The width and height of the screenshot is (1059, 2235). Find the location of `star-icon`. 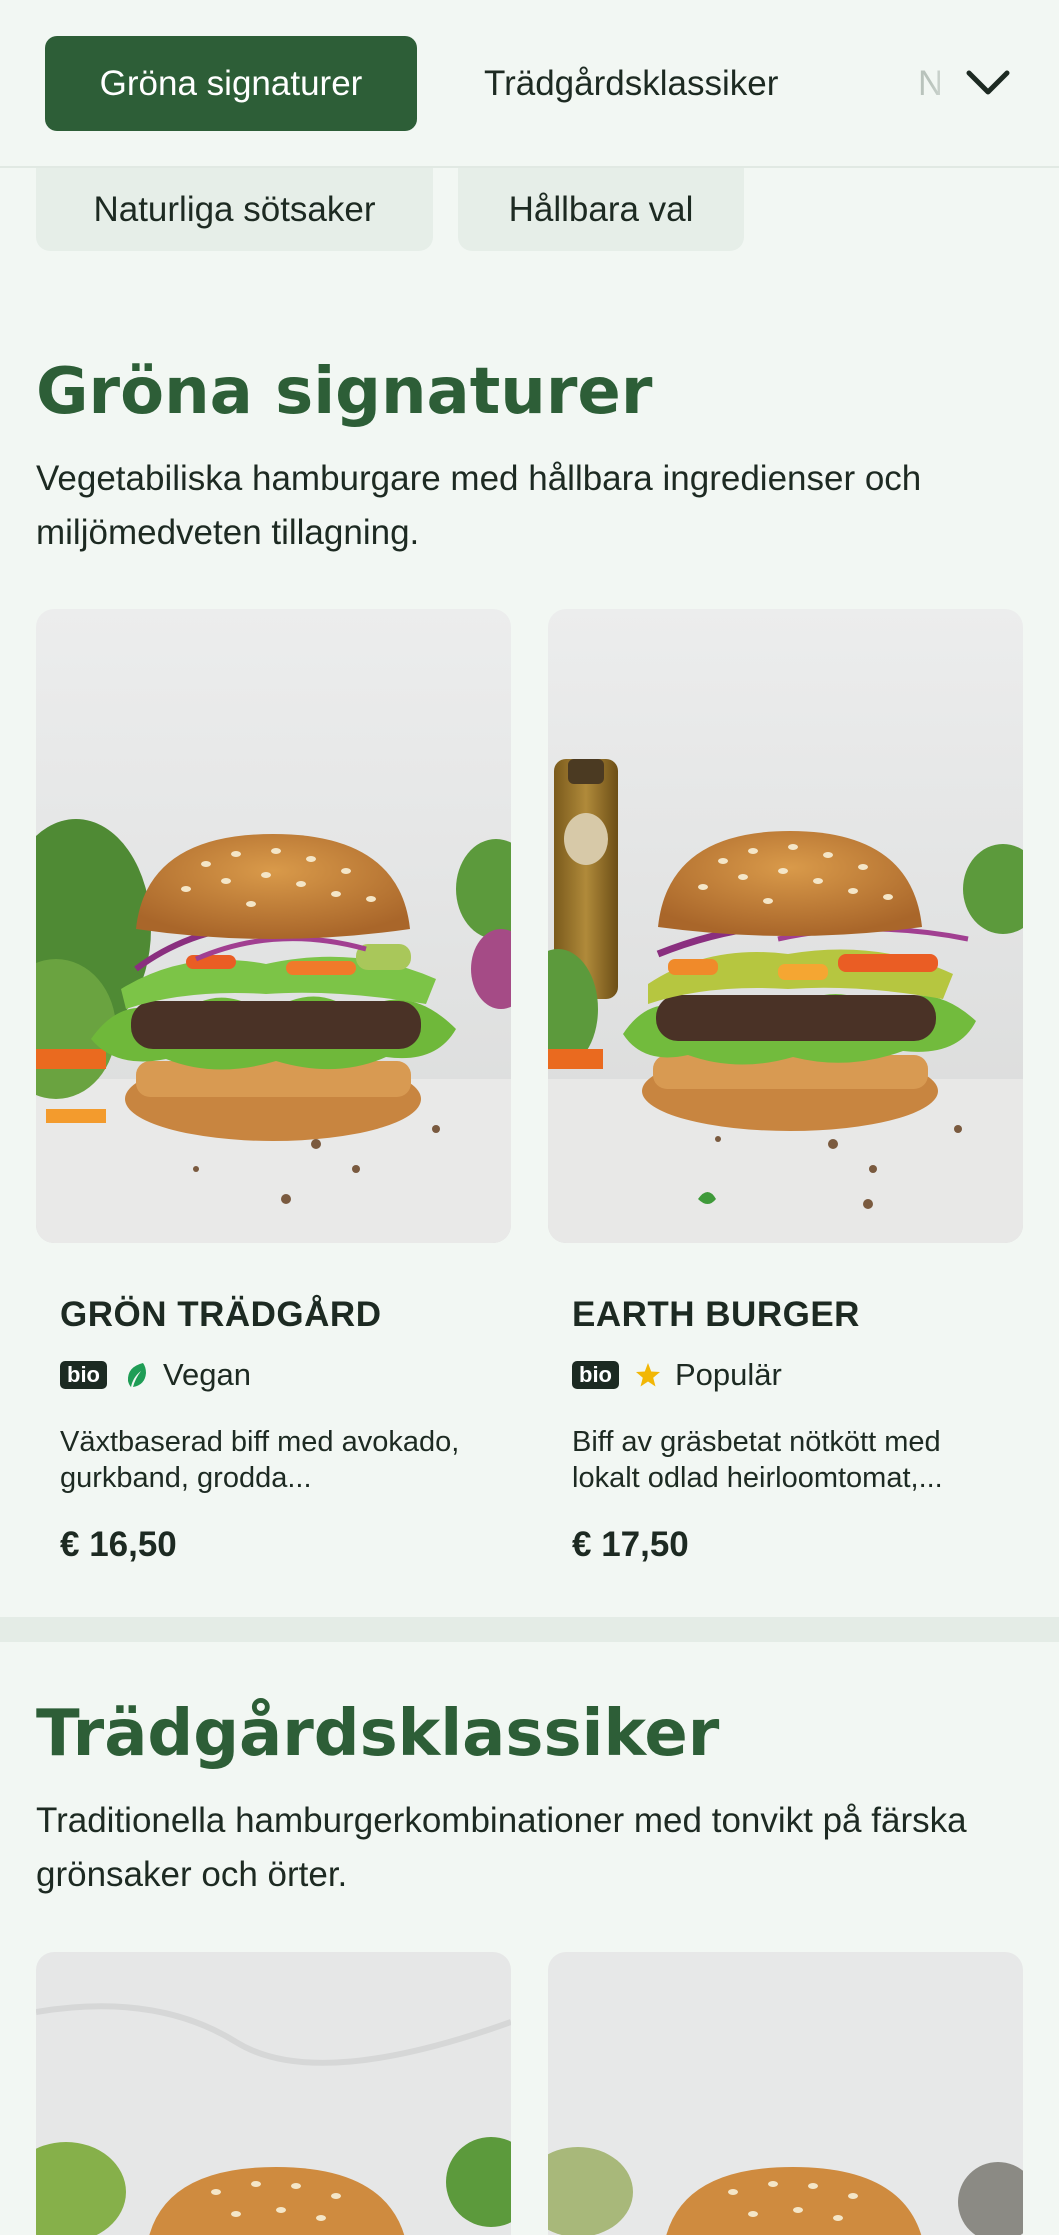

star-icon is located at coordinates (648, 1375).